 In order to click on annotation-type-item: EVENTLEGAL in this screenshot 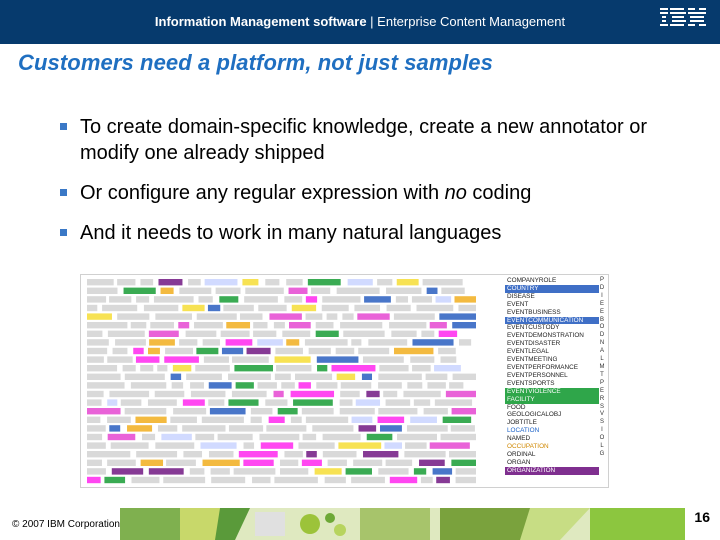, I will do `click(552, 352)`.